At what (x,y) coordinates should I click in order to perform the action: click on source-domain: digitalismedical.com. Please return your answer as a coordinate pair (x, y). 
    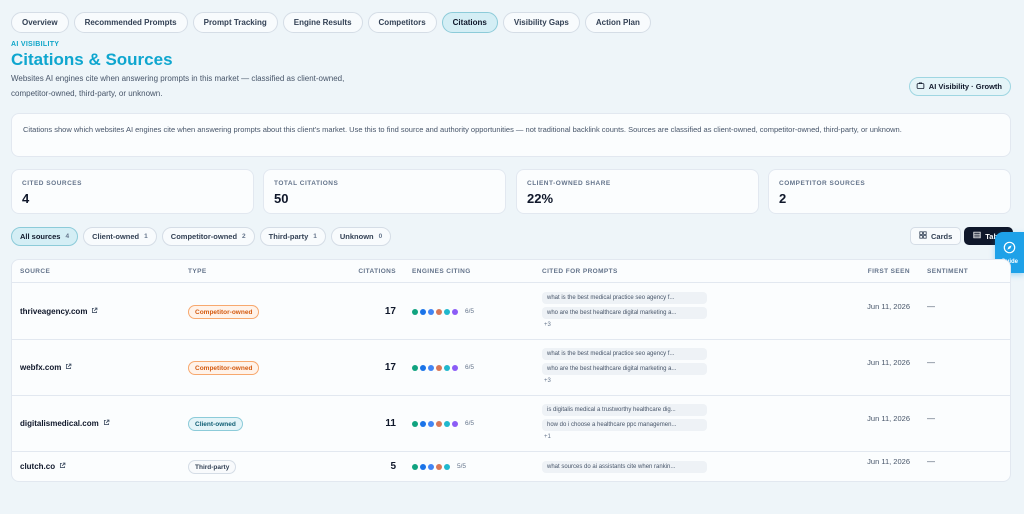
    Looking at the image, I should click on (59, 423).